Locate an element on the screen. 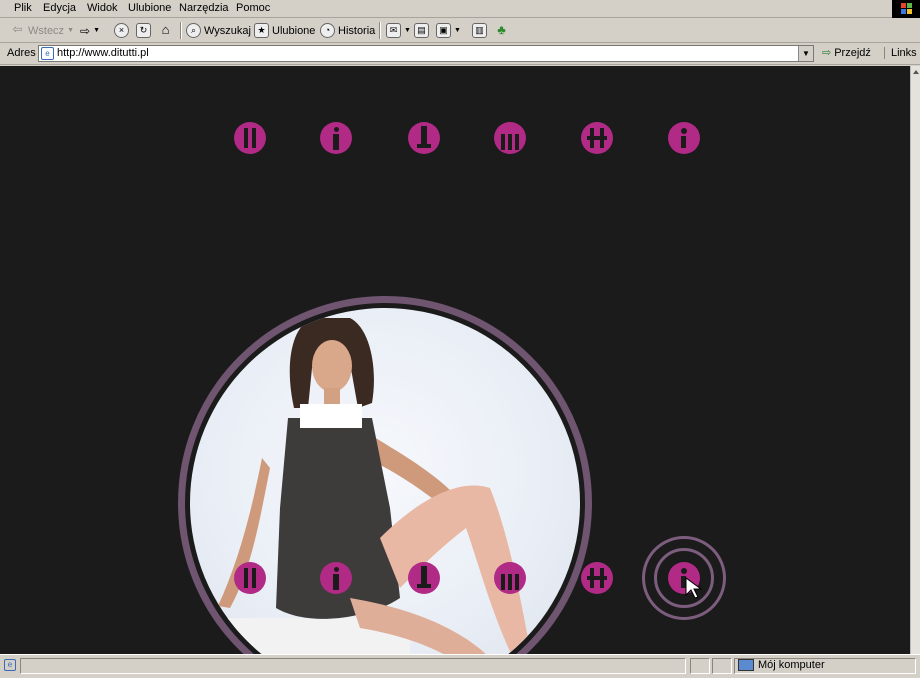 Image resolution: width=920 pixels, height=678 pixels. menu-pomoc: Pomoc is located at coordinates (253, 8).